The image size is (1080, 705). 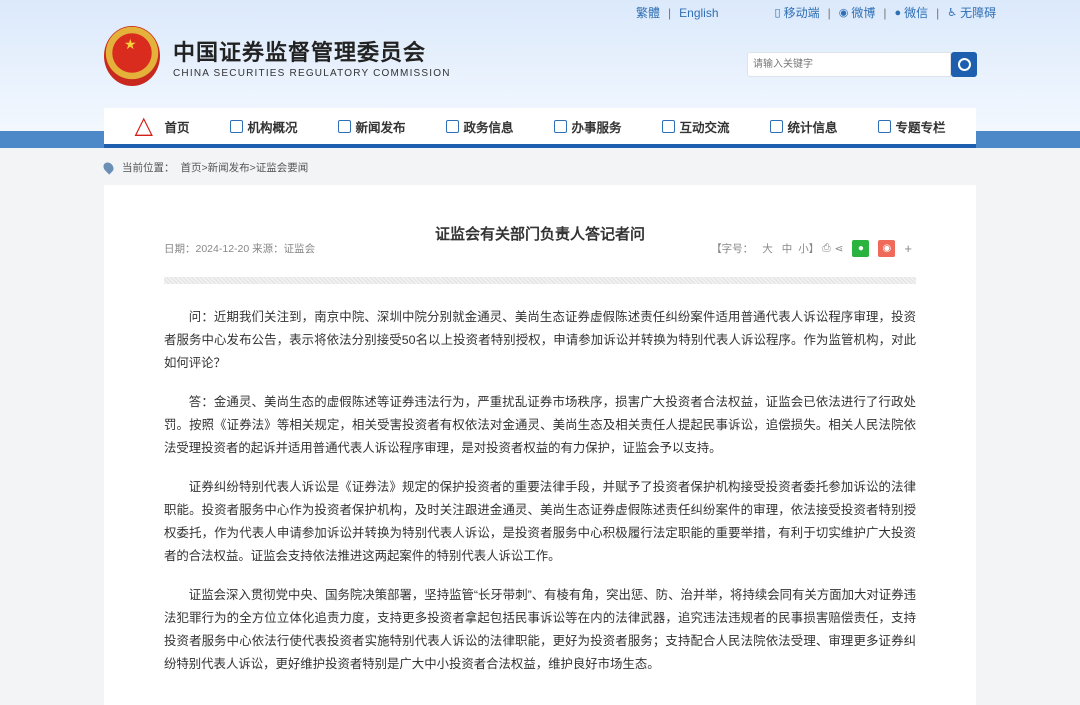 What do you see at coordinates (240, 249) in the screenshot?
I see `article-meta: 日期：2024-12-20 来源：证监会` at bounding box center [240, 249].